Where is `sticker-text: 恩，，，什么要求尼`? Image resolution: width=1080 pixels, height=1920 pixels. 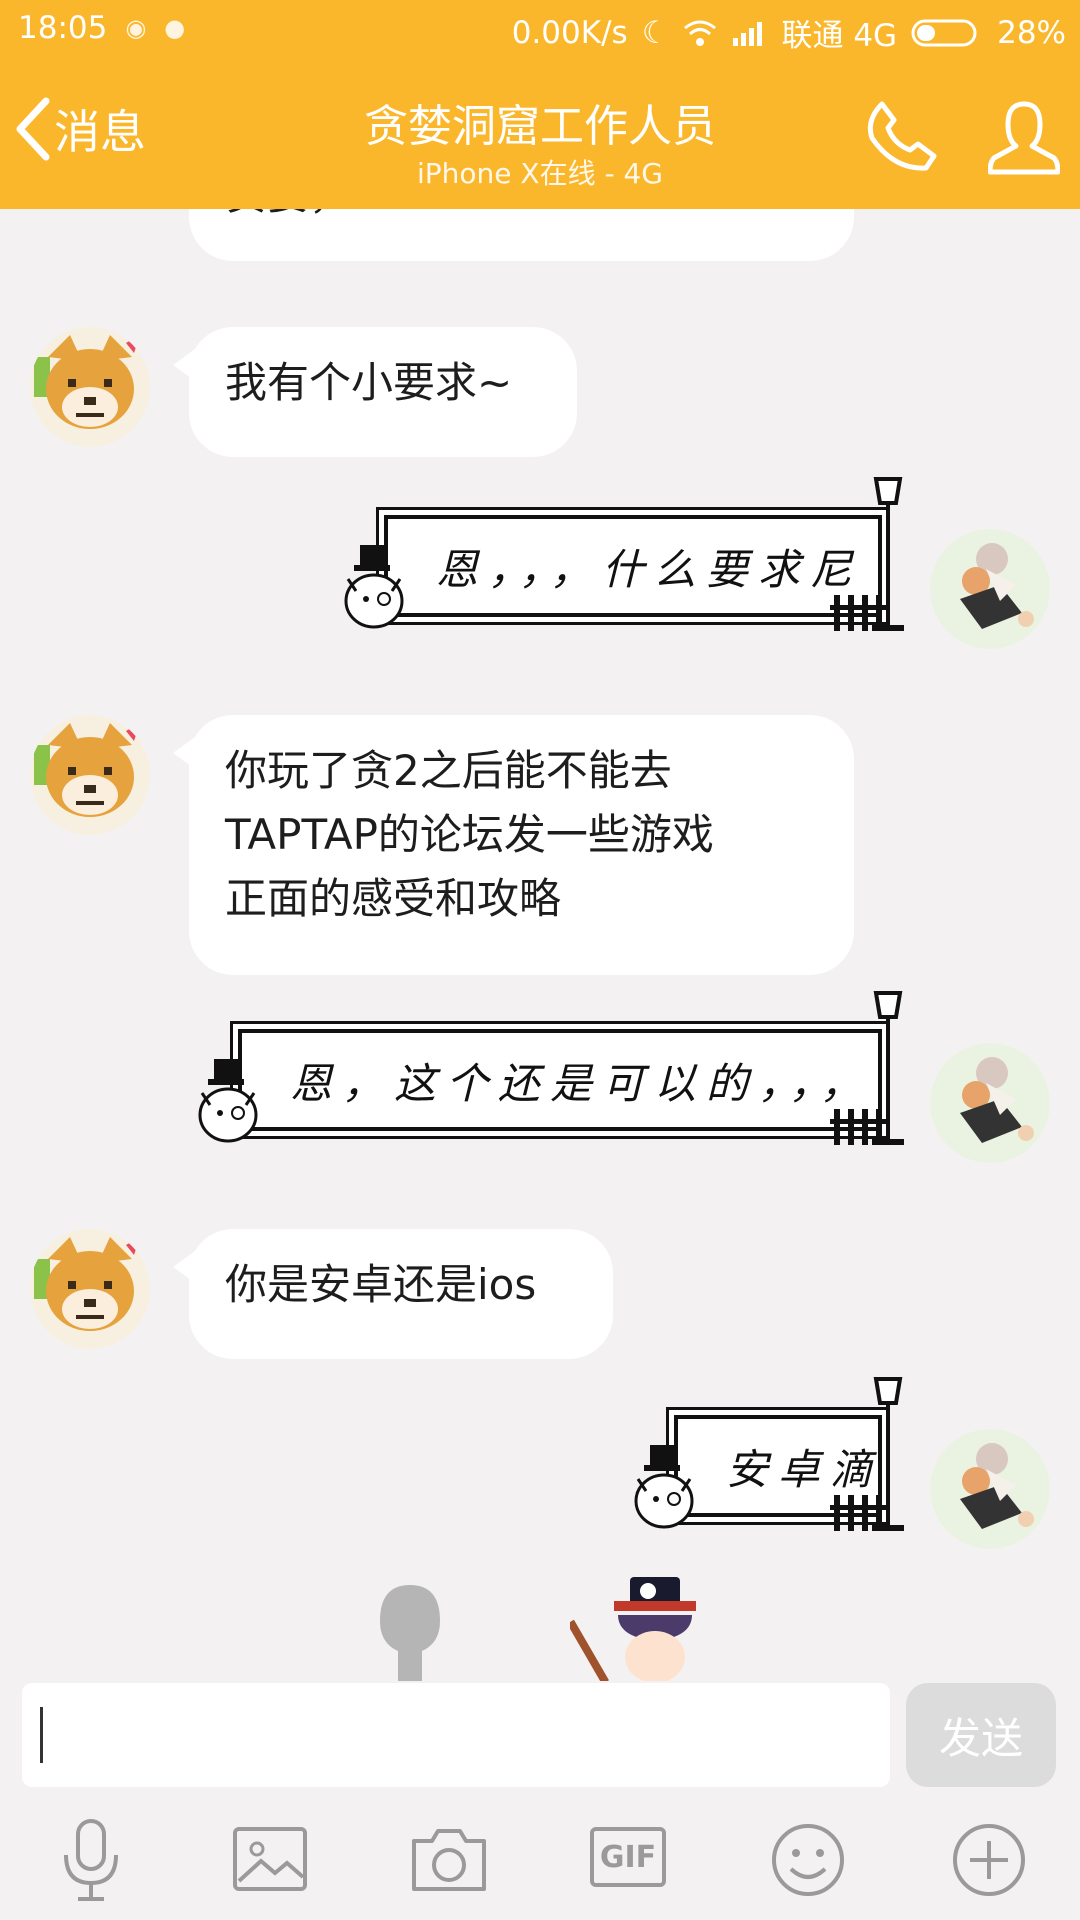 sticker-text: 恩，，，什么要求尼 is located at coordinates (633, 566).